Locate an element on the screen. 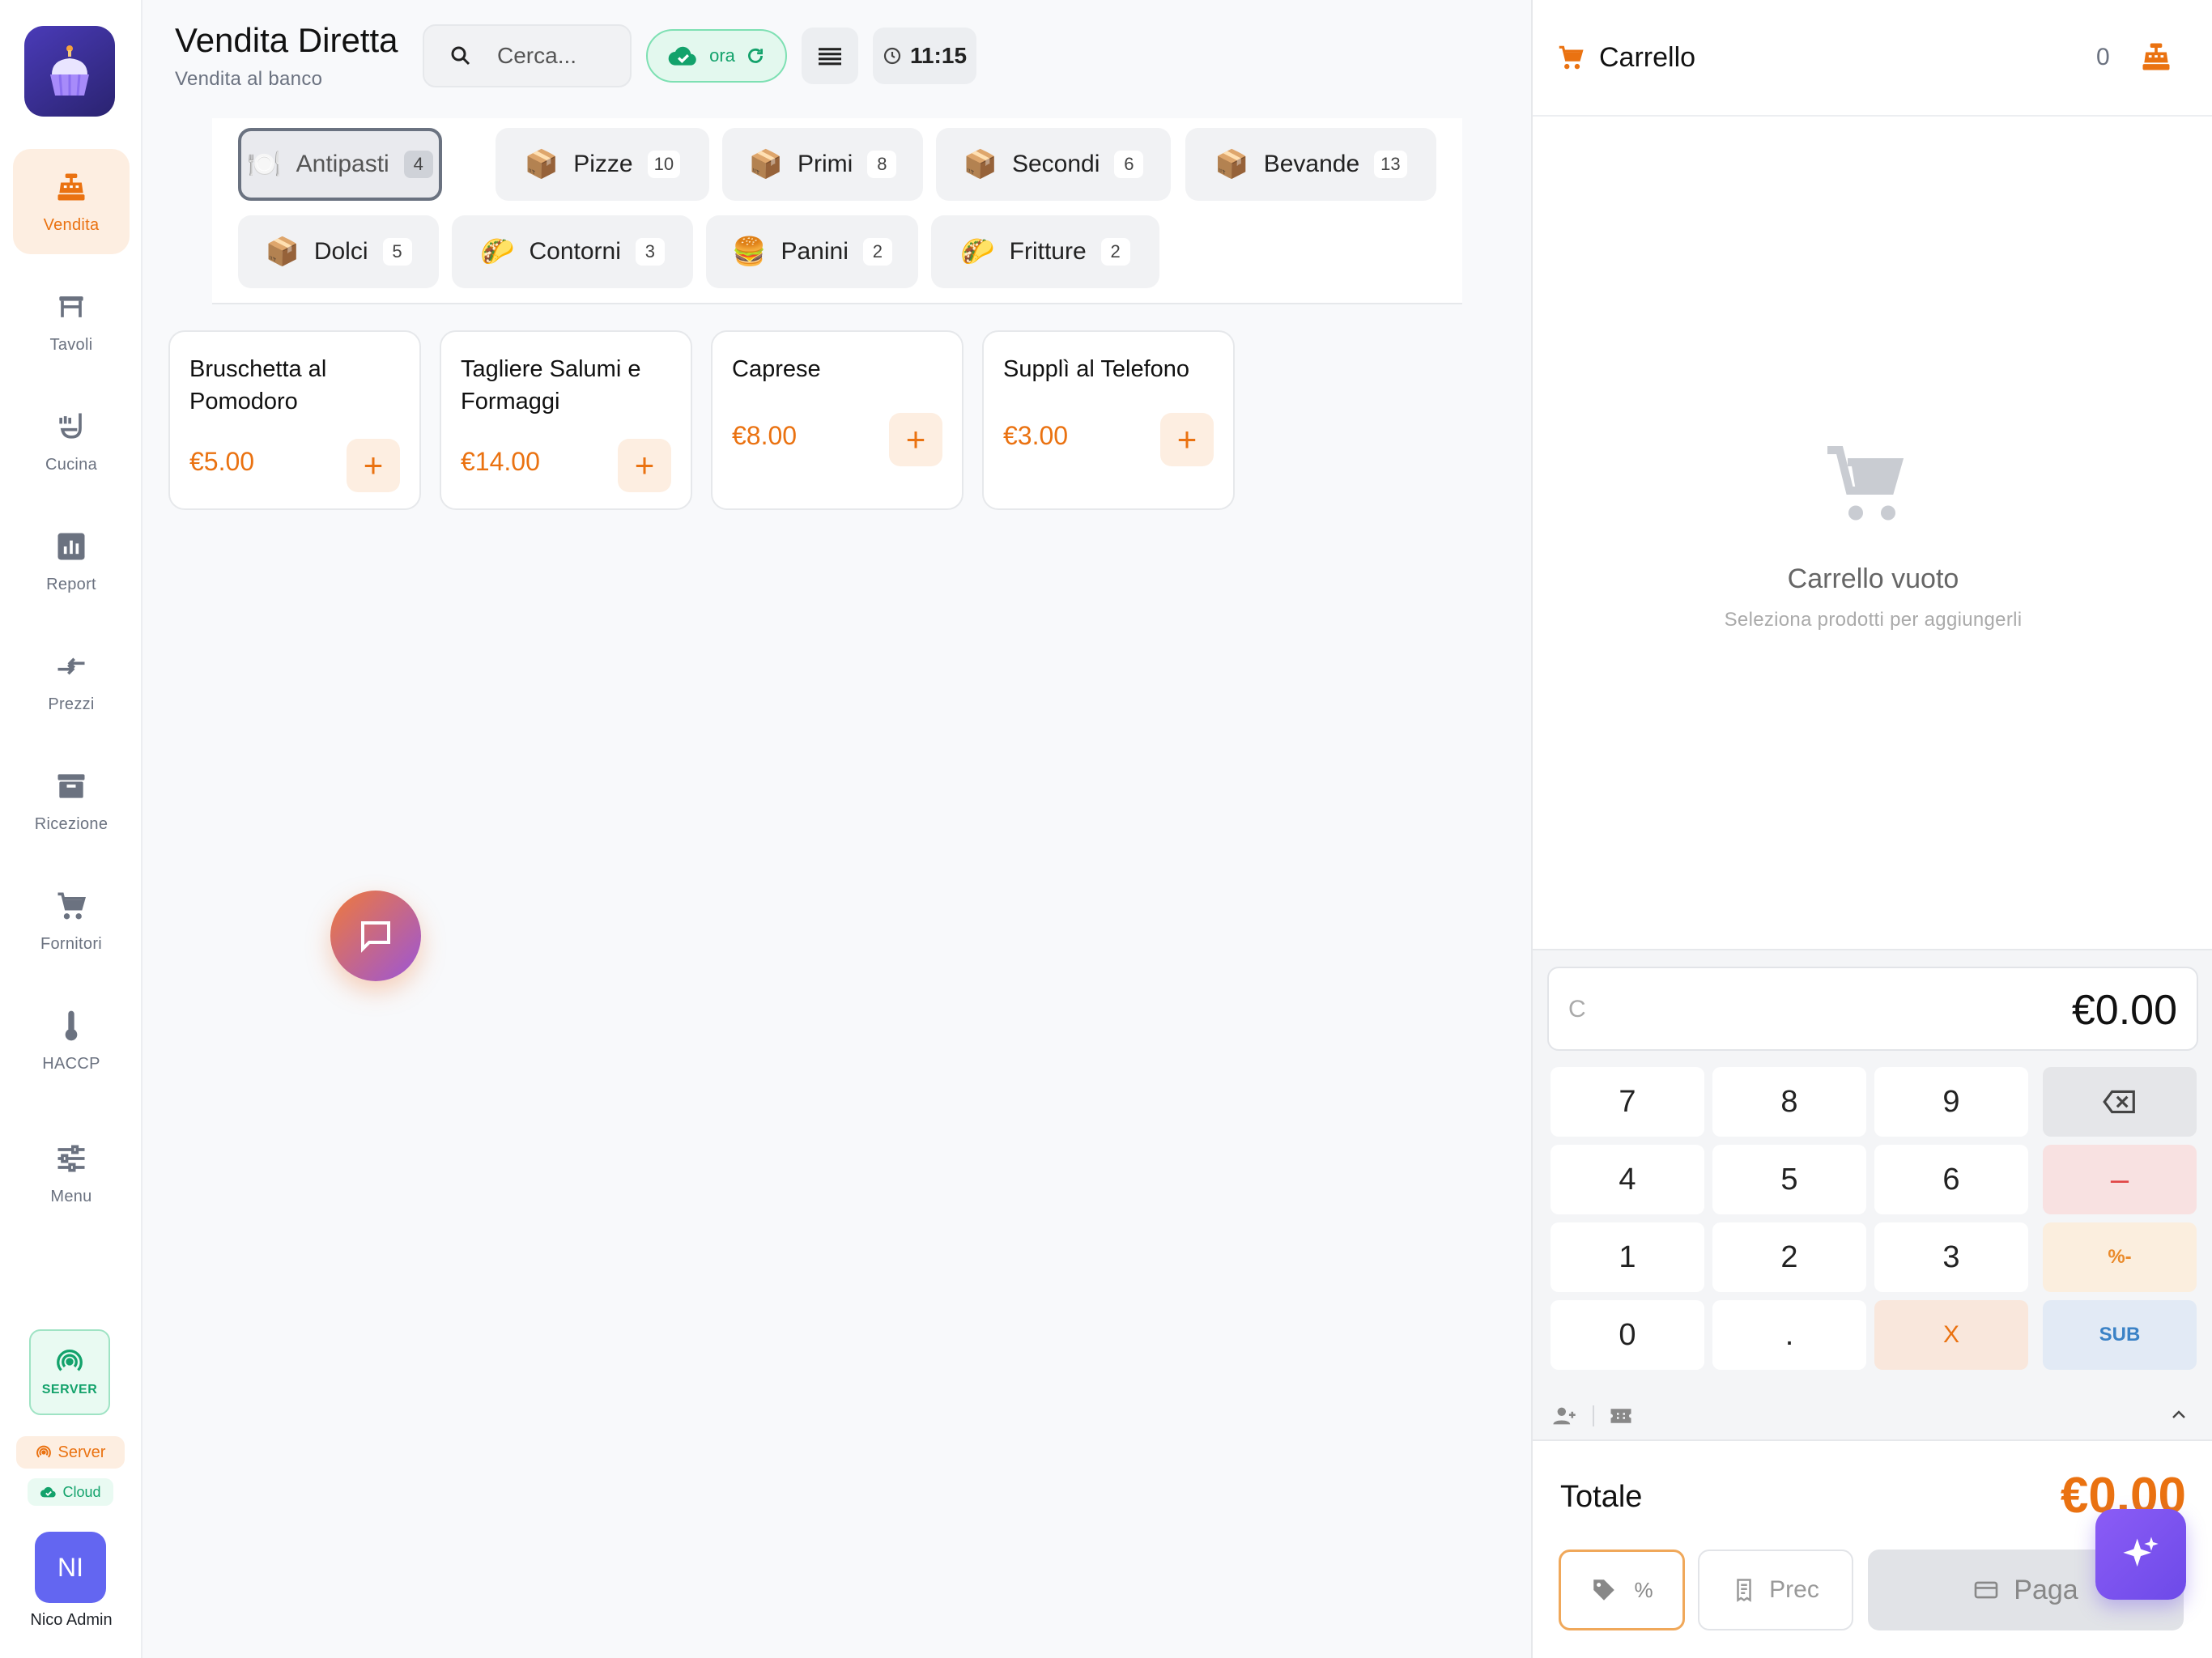 The image size is (2212, 1658). ladle-icon is located at coordinates (71, 426).